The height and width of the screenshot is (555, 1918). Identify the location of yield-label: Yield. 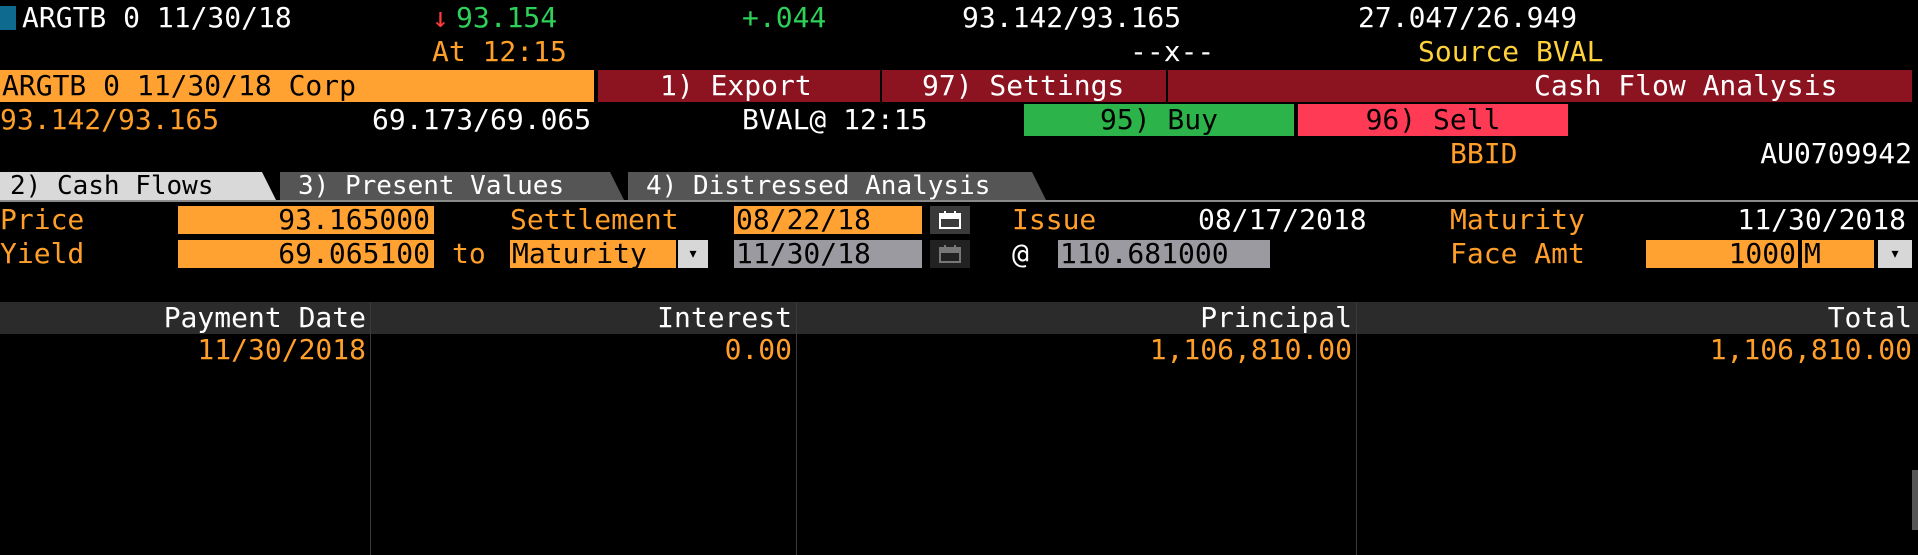
(42, 253).